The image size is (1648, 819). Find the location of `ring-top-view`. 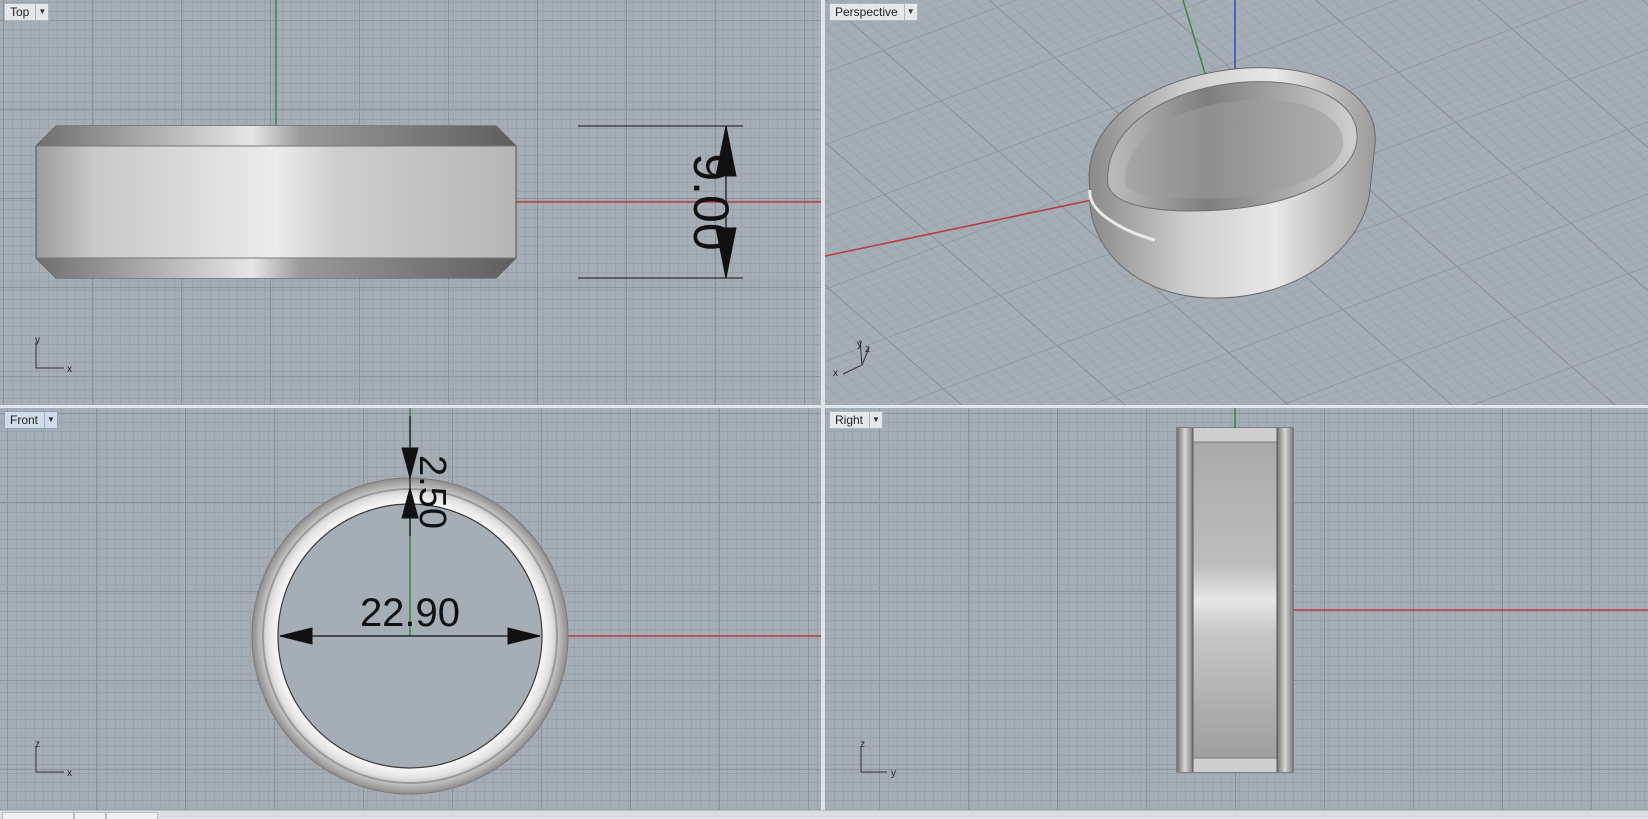

ring-top-view is located at coordinates (276, 202).